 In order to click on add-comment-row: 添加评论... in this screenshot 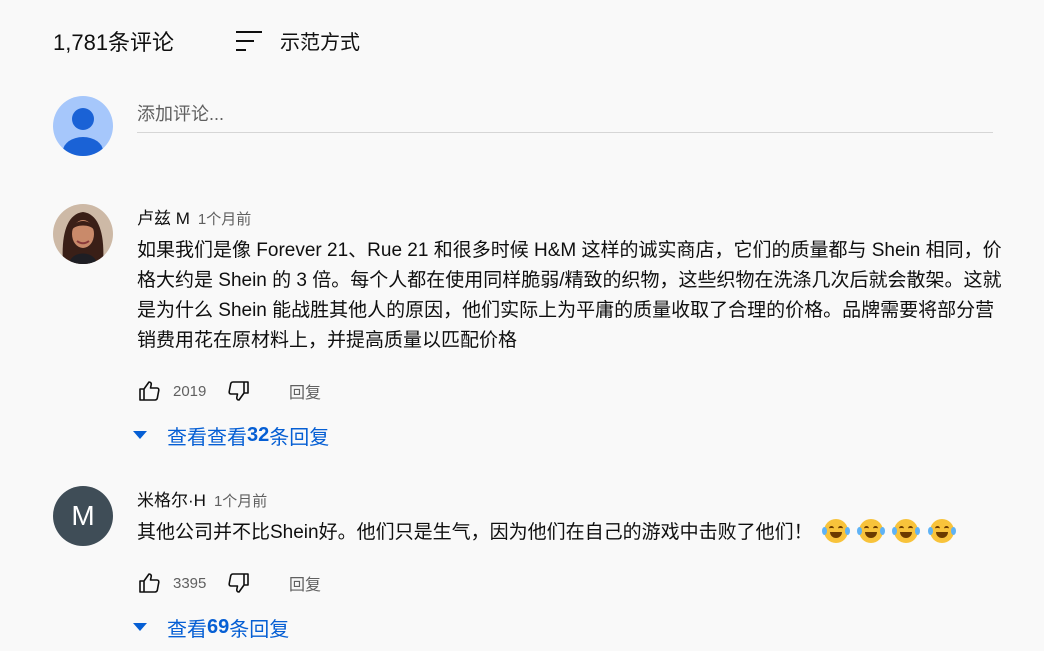, I will do `click(523, 126)`.